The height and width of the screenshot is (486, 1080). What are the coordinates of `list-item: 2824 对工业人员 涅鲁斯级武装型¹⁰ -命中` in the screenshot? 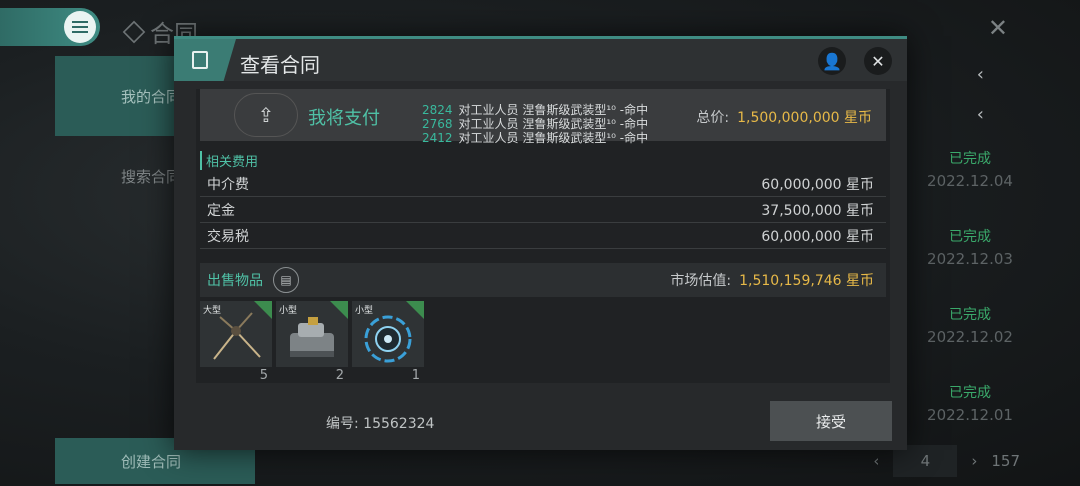 It's located at (535, 110).